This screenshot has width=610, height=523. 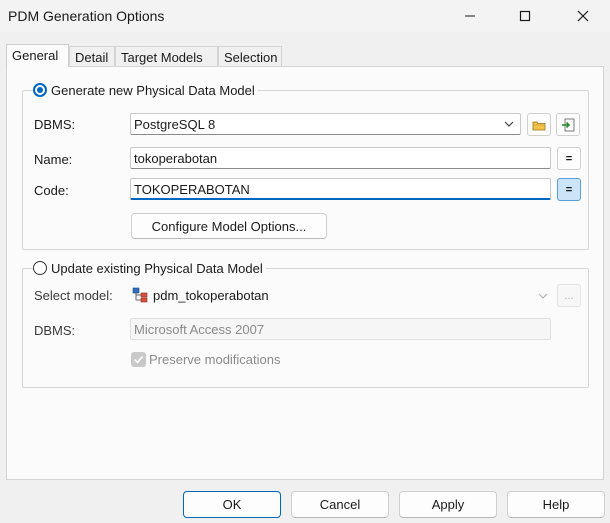 I want to click on minimize-icon, so click(x=470, y=16).